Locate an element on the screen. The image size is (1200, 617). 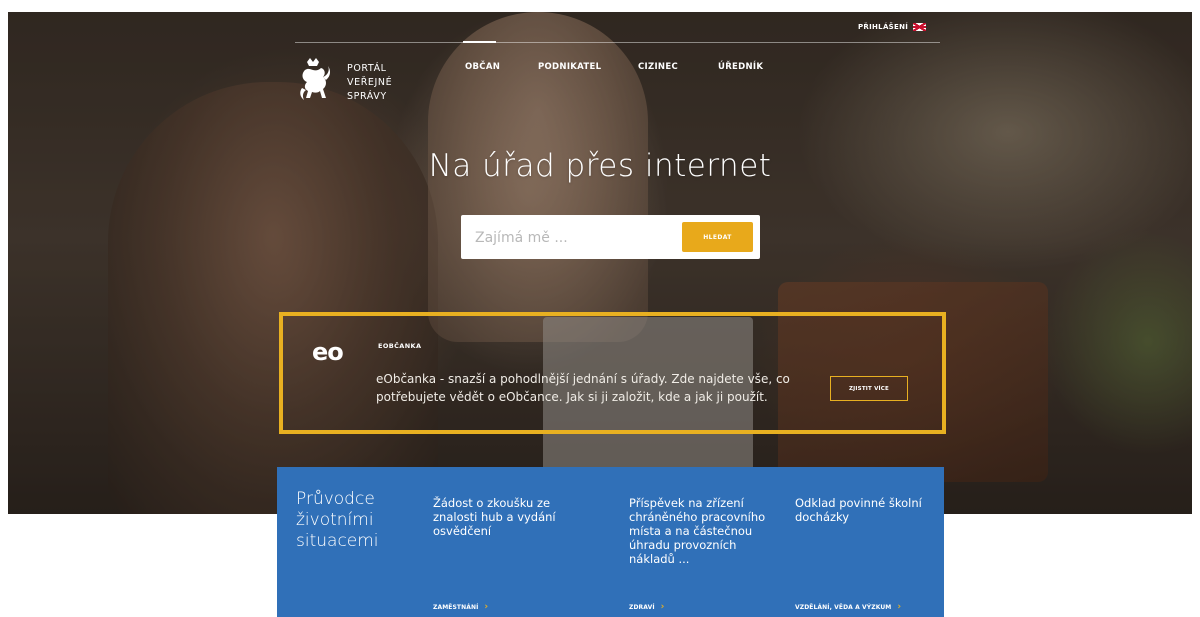
logo-line-2: VEŘEJNÉ is located at coordinates (370, 82).